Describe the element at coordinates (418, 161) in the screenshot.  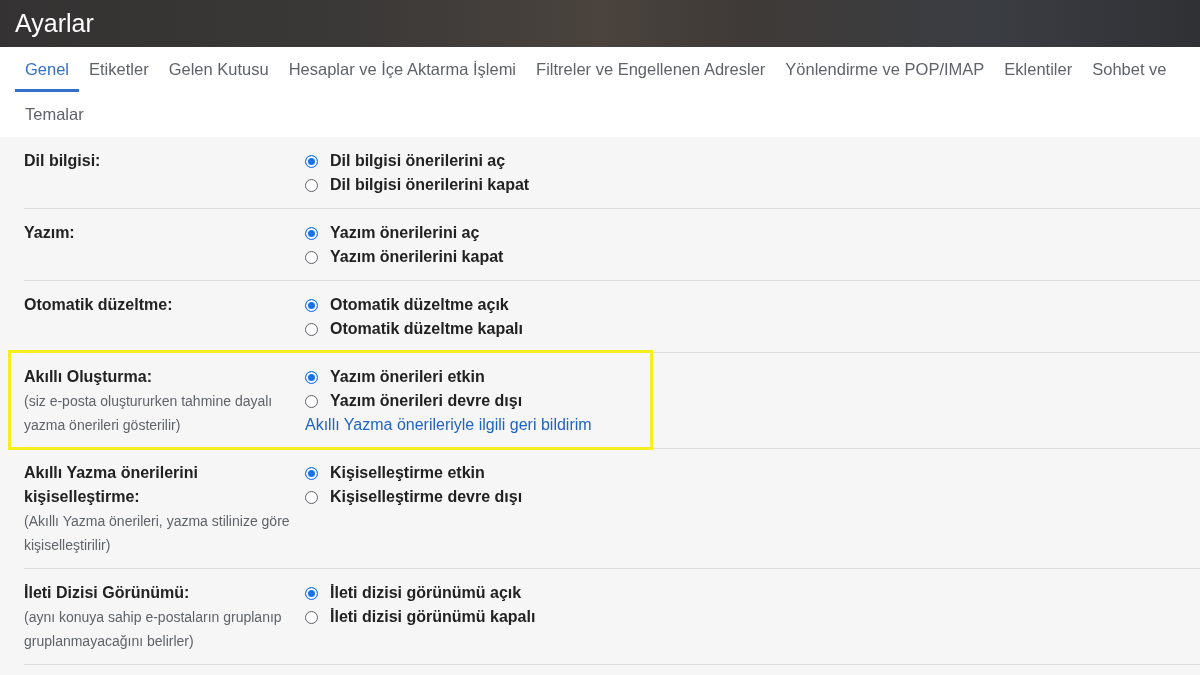
I see `option-label: Dil bilgisi önerilerini aç` at that location.